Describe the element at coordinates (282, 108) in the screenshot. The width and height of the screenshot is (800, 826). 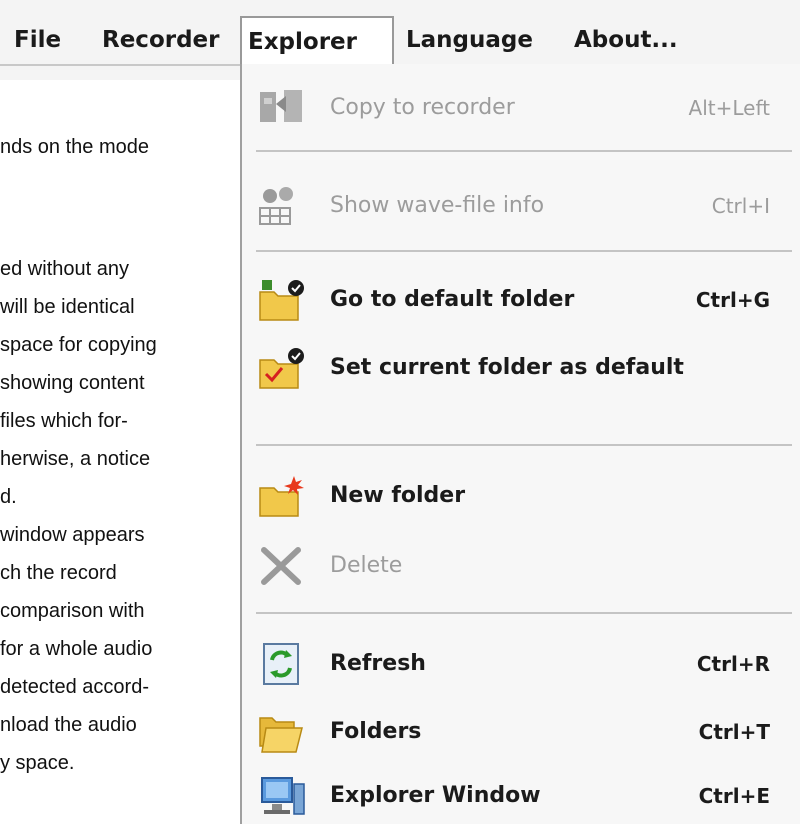
I see `copy-to-recorder-icon` at that location.